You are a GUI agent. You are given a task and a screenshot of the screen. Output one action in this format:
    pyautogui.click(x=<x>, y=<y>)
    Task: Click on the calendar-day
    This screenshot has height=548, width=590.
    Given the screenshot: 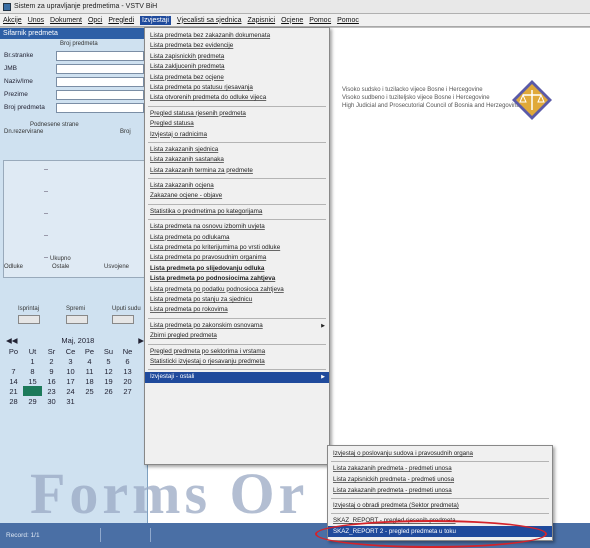 What is the action you would take?
    pyautogui.click(x=89, y=401)
    